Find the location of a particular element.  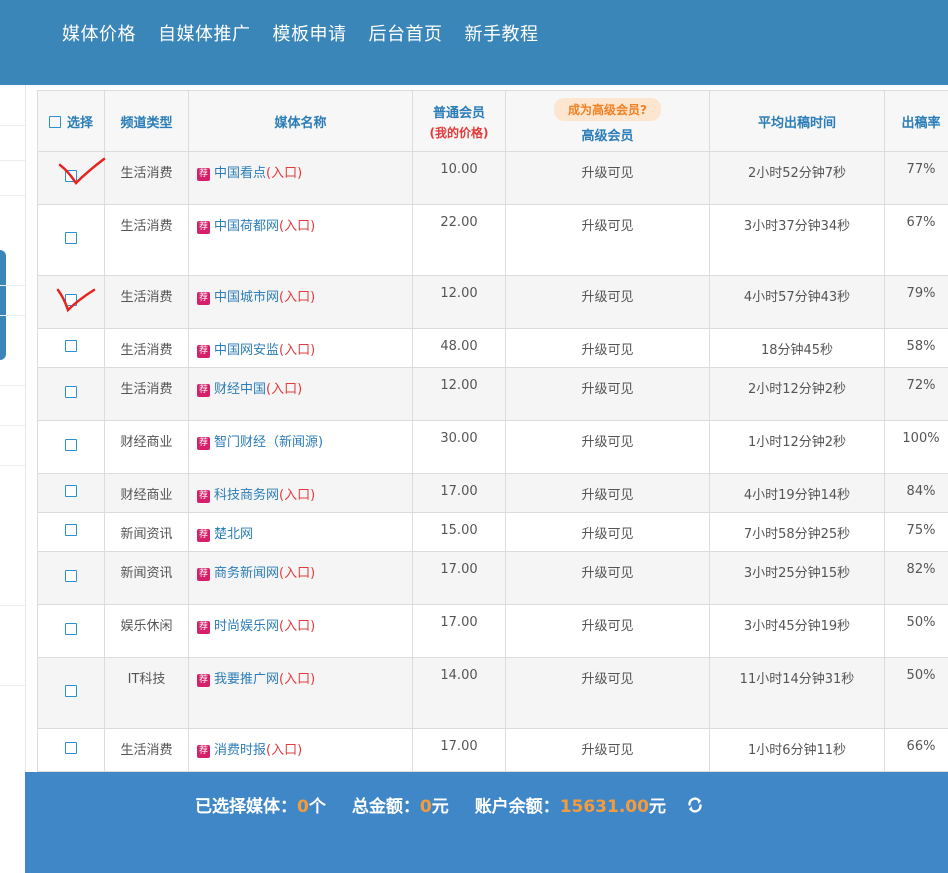

rate-cell: 82% is located at coordinates (916, 578).